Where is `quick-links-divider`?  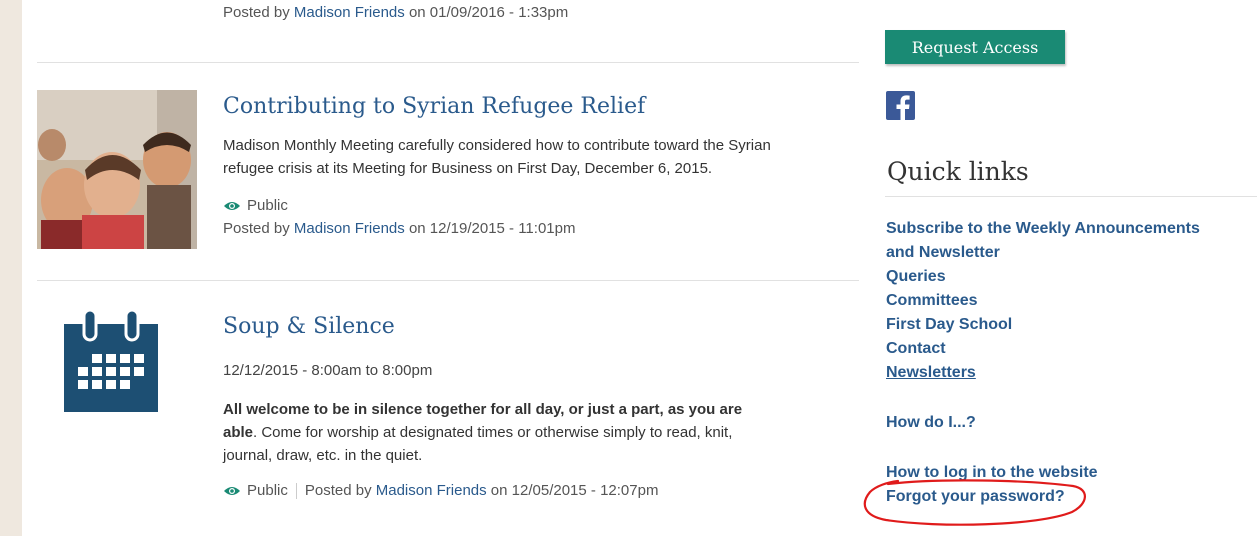 quick-links-divider is located at coordinates (1071, 196).